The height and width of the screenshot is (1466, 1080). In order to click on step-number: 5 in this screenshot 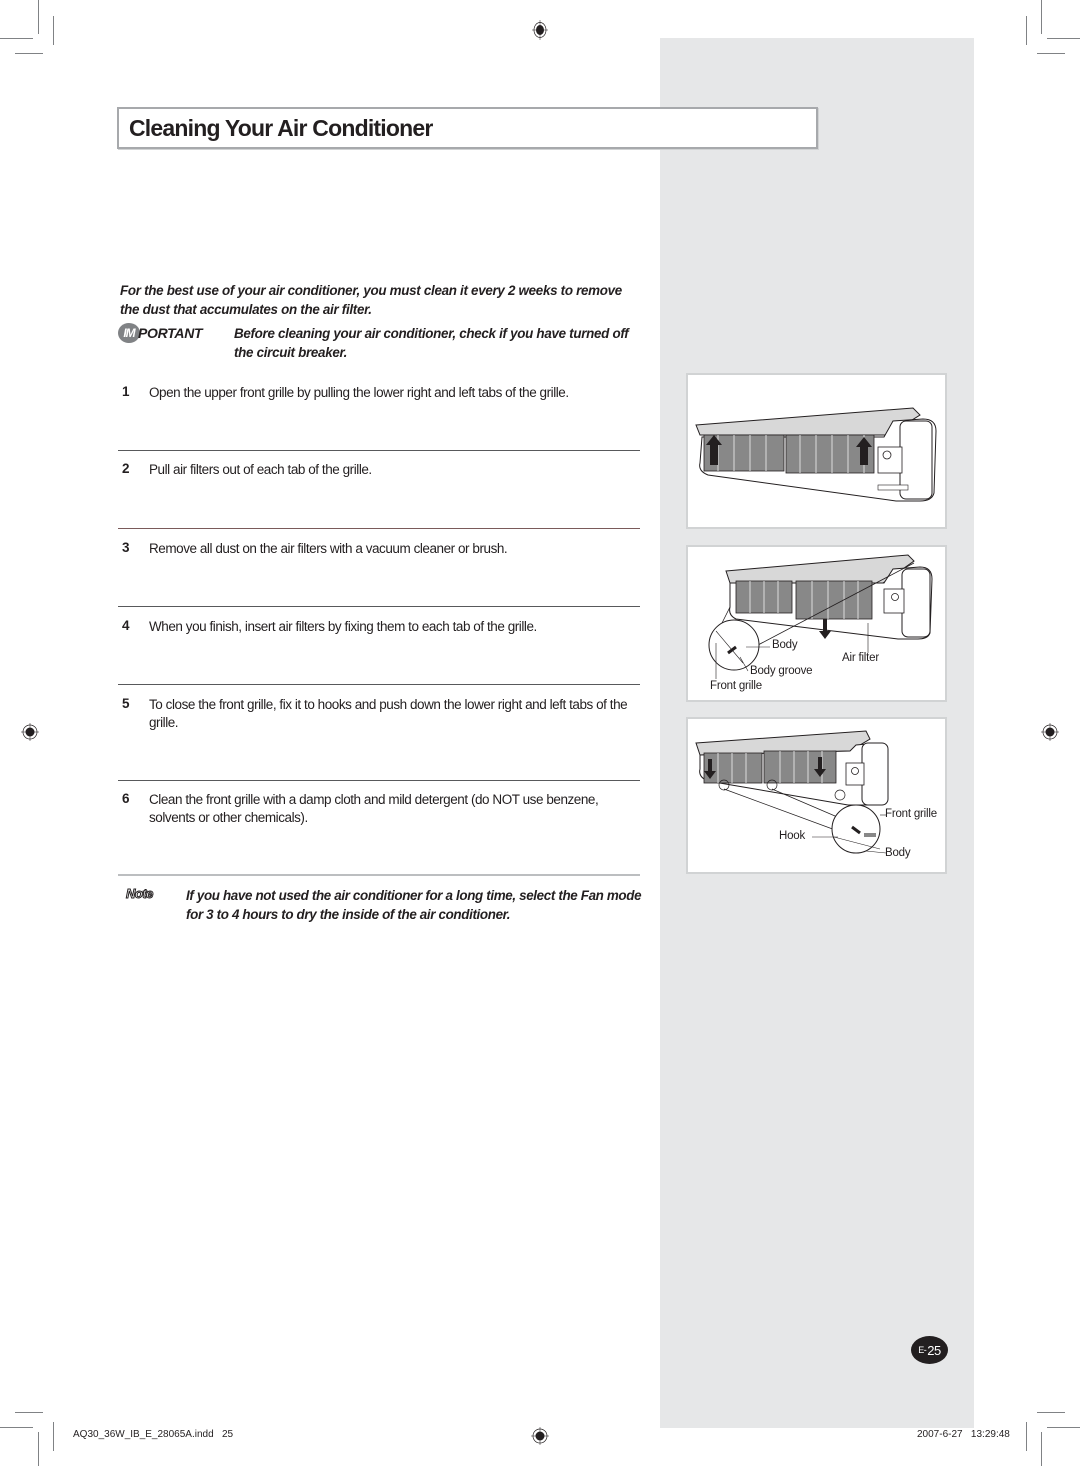, I will do `click(126, 703)`.